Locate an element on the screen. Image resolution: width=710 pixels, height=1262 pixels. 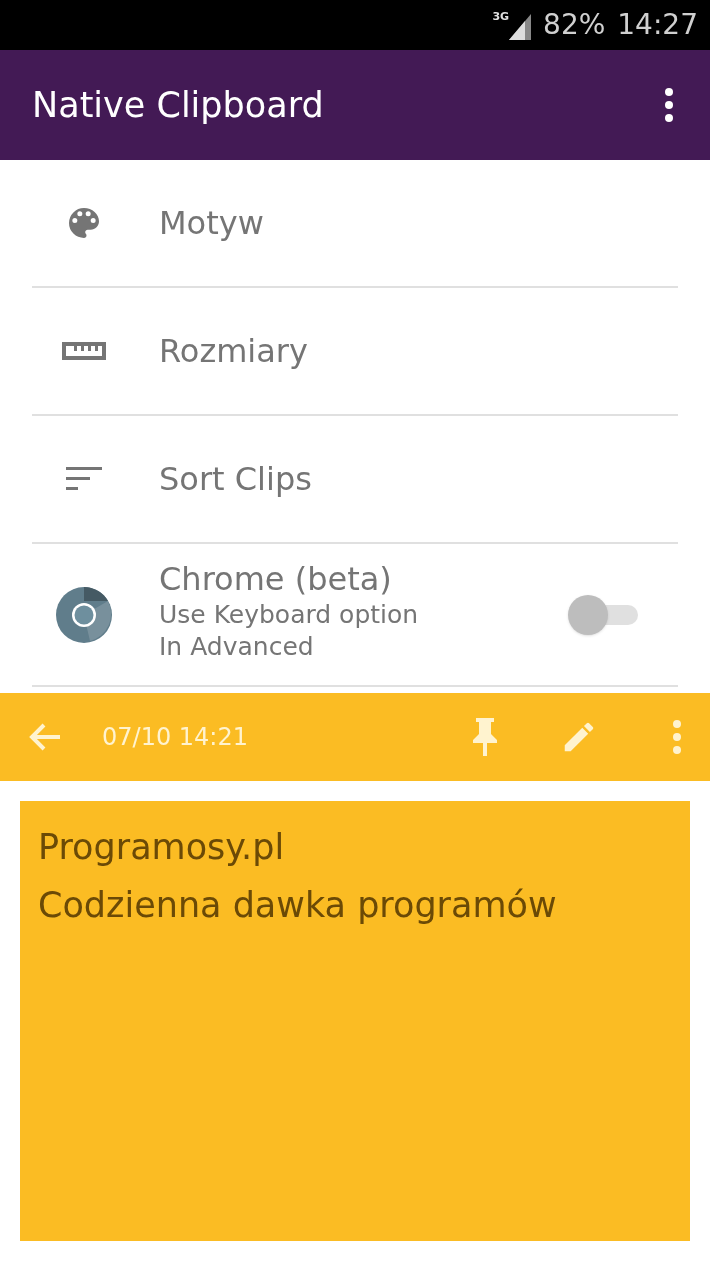
clock: 14:27 is located at coordinates (657, 25).